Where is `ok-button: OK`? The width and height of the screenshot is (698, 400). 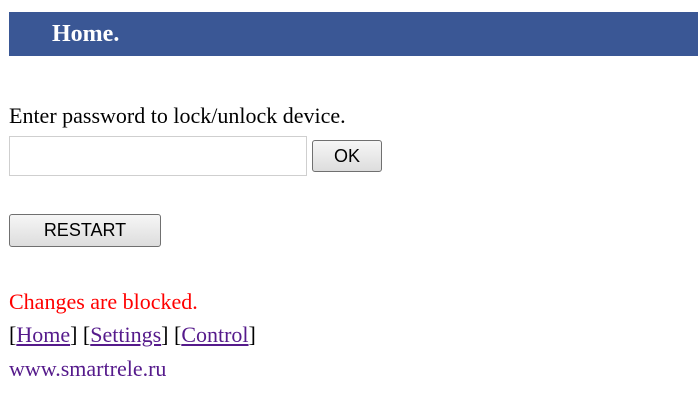
ok-button: OK is located at coordinates (347, 156).